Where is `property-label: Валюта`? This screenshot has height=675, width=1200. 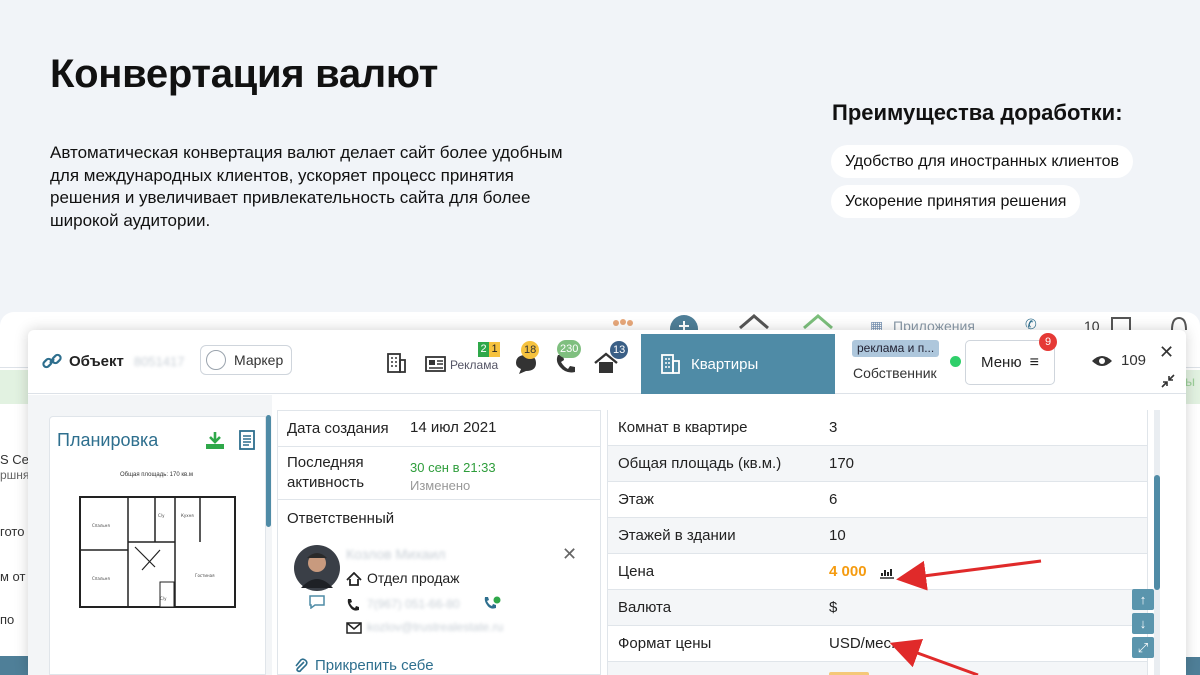 property-label: Валюта is located at coordinates (645, 607).